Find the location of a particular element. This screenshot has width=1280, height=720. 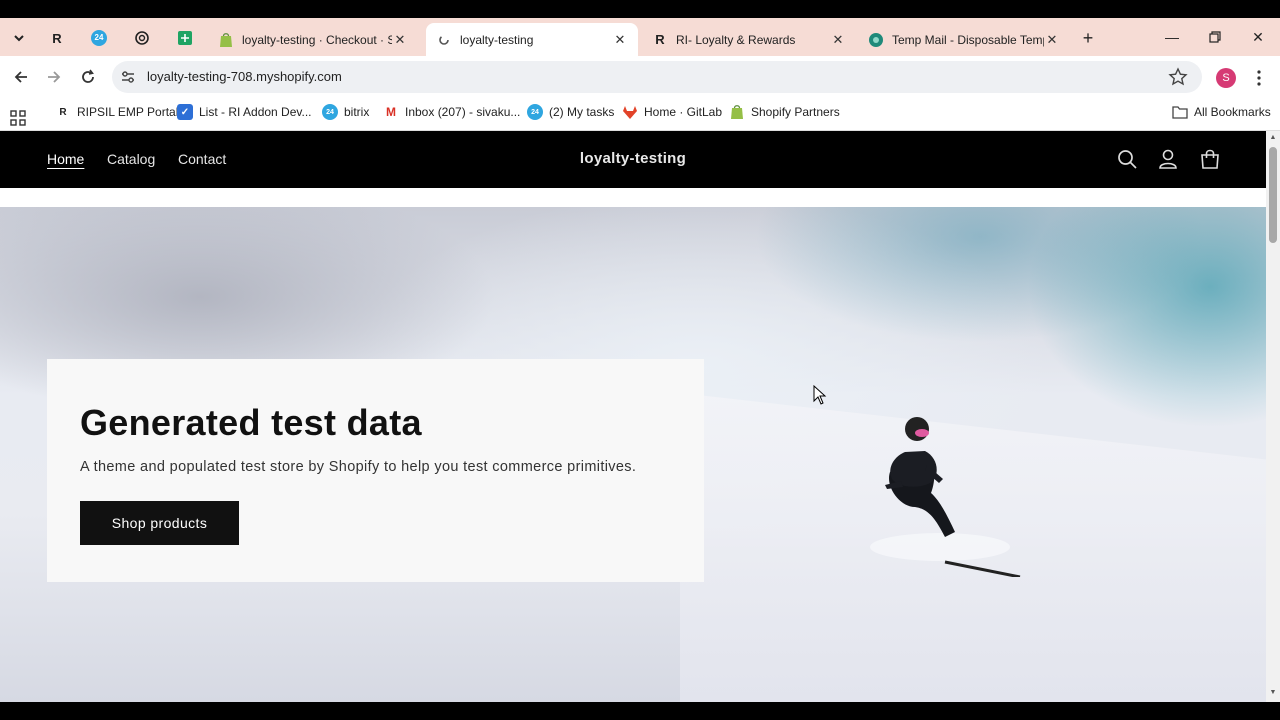

all-bookmarks-button: All Bookmarks is located at coordinates (1221, 112).